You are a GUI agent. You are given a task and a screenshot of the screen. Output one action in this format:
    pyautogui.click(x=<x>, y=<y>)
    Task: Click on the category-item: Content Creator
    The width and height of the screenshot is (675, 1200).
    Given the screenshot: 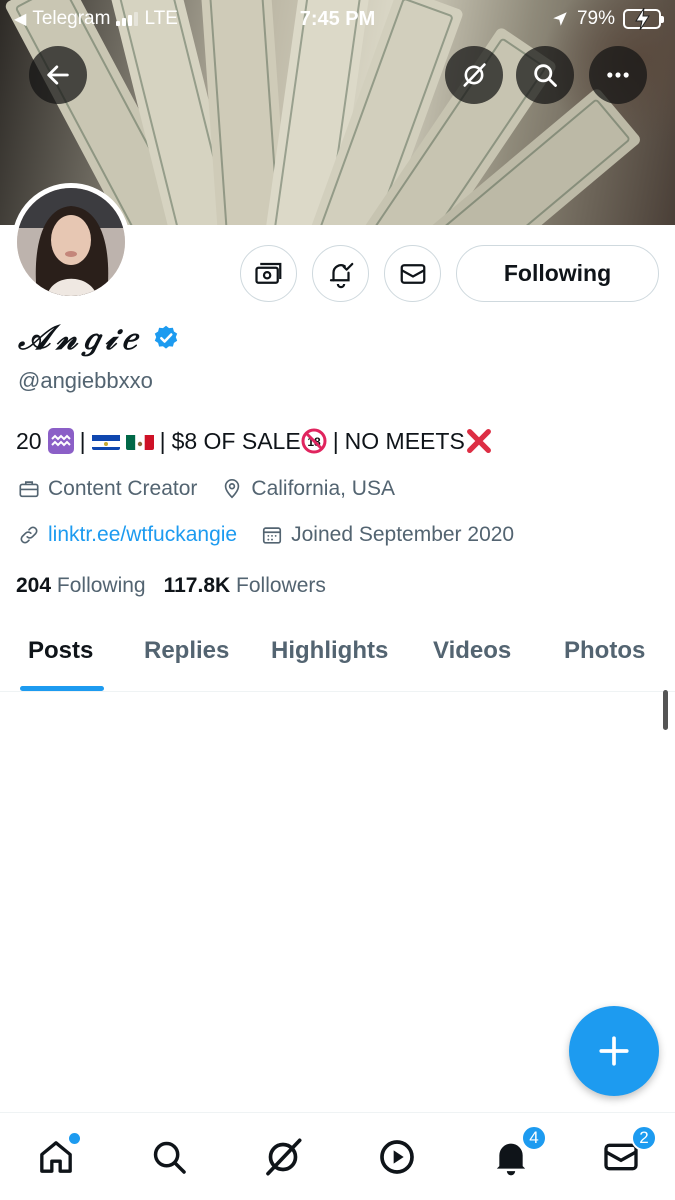 What is the action you would take?
    pyautogui.click(x=107, y=489)
    